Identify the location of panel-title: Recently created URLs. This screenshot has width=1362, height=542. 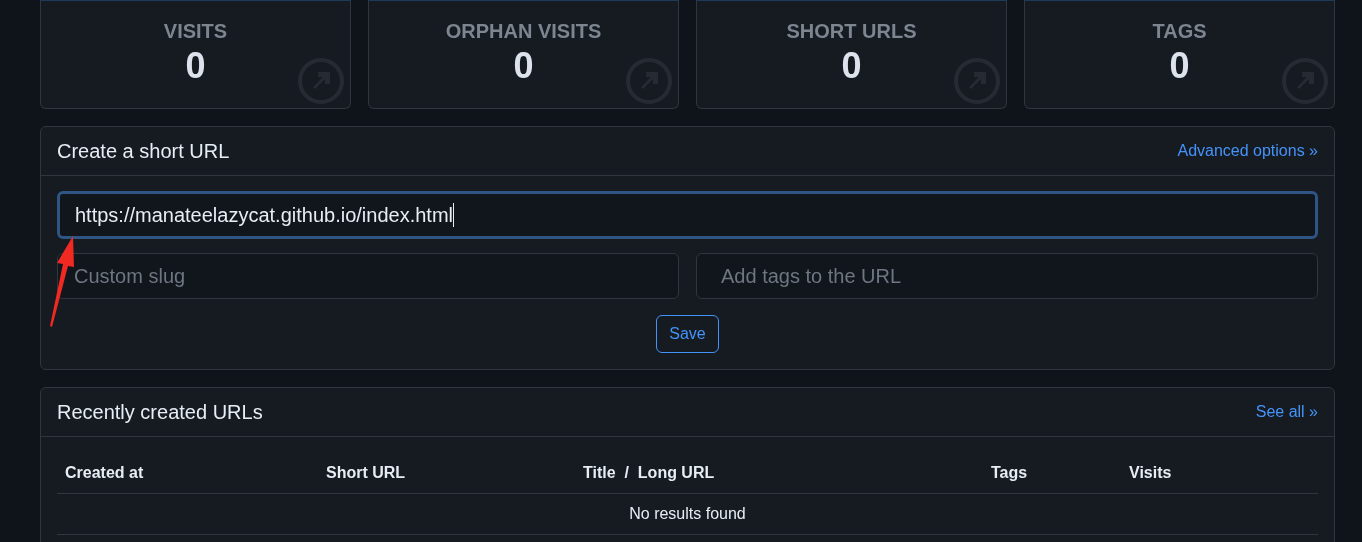
(160, 412).